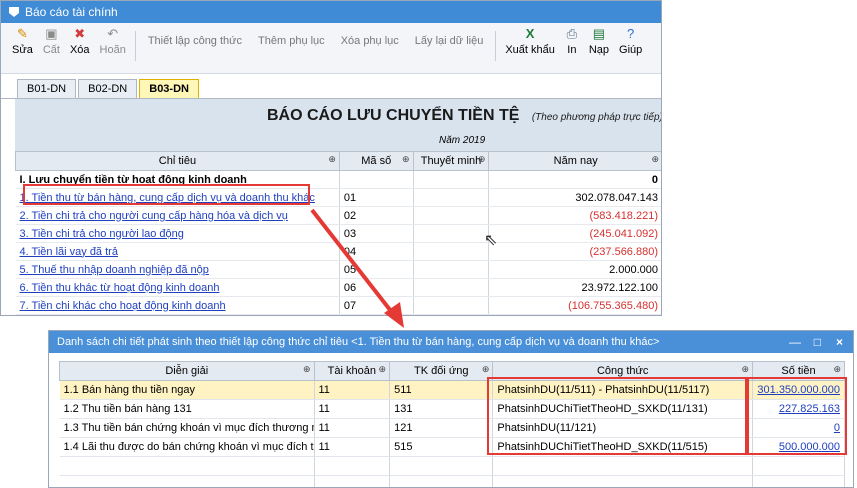 Image resolution: width=857 pixels, height=488 pixels. Describe the element at coordinates (441, 390) in the screenshot. I see `counter-account-cell: 511` at that location.